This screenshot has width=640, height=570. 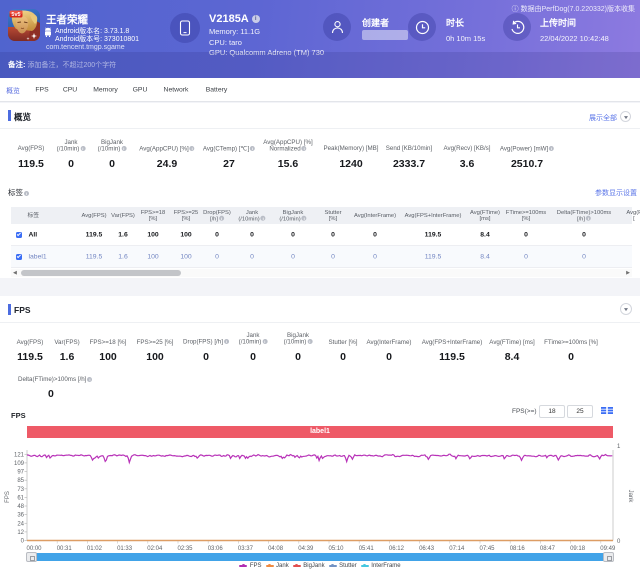 What do you see at coordinates (306, 549) in the screenshot?
I see `svg-text: 04:39` at bounding box center [306, 549].